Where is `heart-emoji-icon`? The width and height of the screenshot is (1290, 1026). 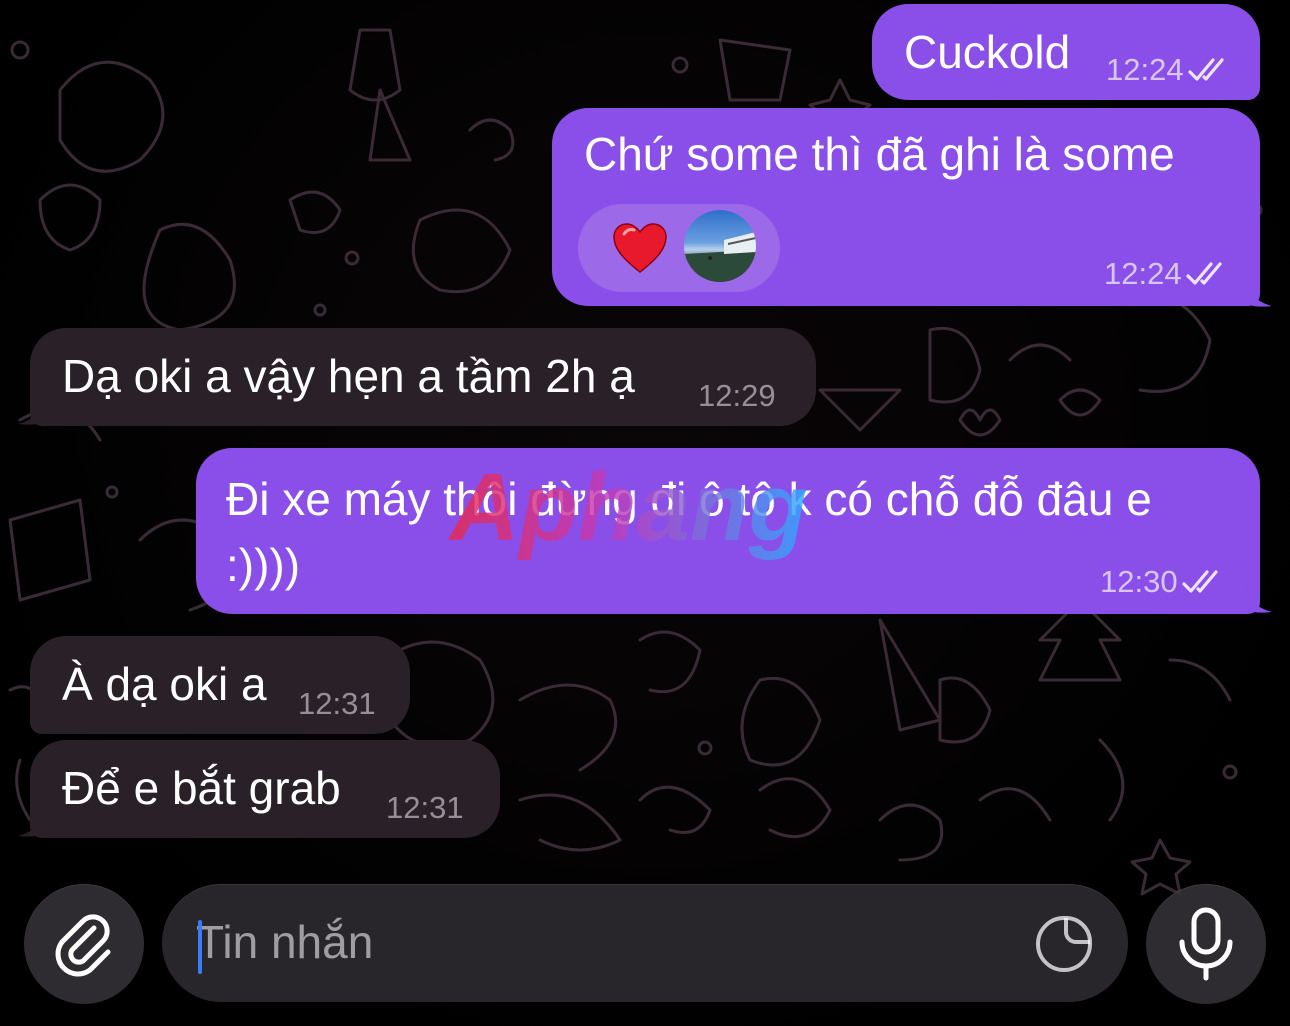
heart-emoji-icon is located at coordinates (640, 248).